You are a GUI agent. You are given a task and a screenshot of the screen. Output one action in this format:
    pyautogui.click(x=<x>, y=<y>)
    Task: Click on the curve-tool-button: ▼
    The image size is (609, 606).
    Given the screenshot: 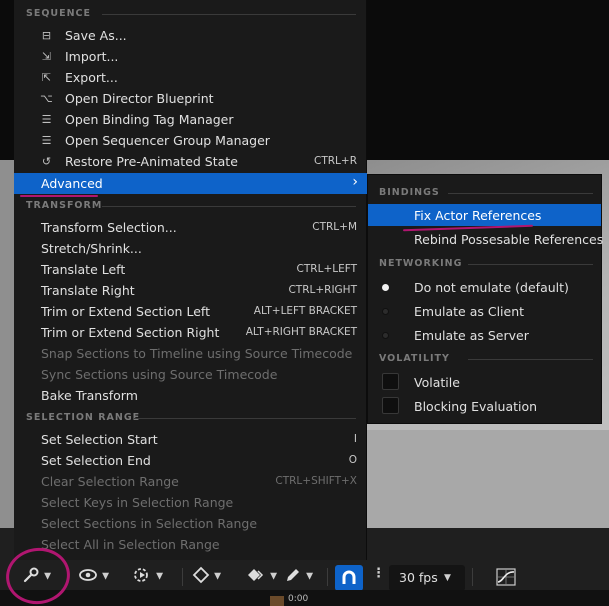 What is the action you would take?
    pyautogui.click(x=298, y=577)
    